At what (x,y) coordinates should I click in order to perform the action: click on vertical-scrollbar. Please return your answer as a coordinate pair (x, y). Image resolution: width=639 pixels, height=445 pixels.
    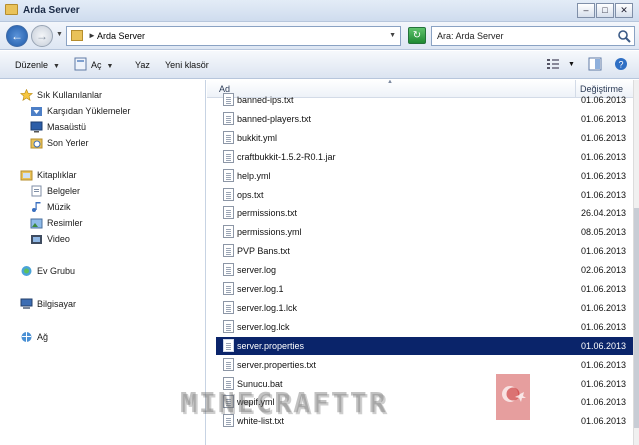
    Looking at the image, I should click on (636, 262).